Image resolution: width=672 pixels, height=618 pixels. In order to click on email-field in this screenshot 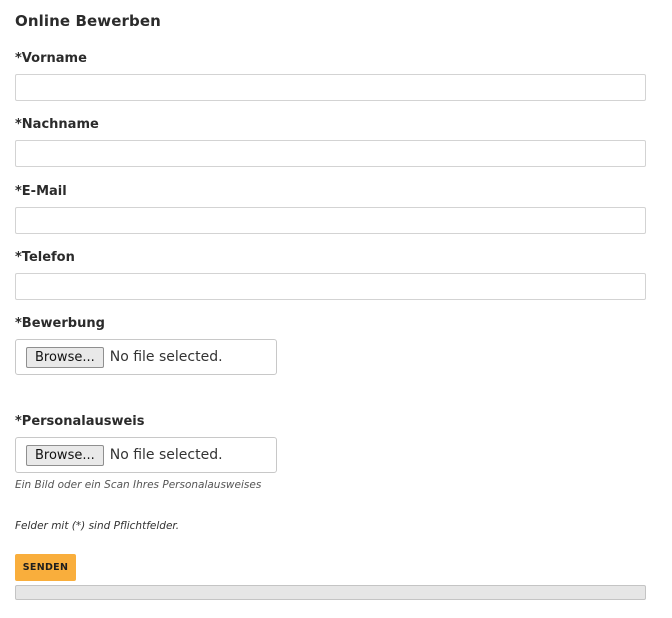, I will do `click(330, 220)`.